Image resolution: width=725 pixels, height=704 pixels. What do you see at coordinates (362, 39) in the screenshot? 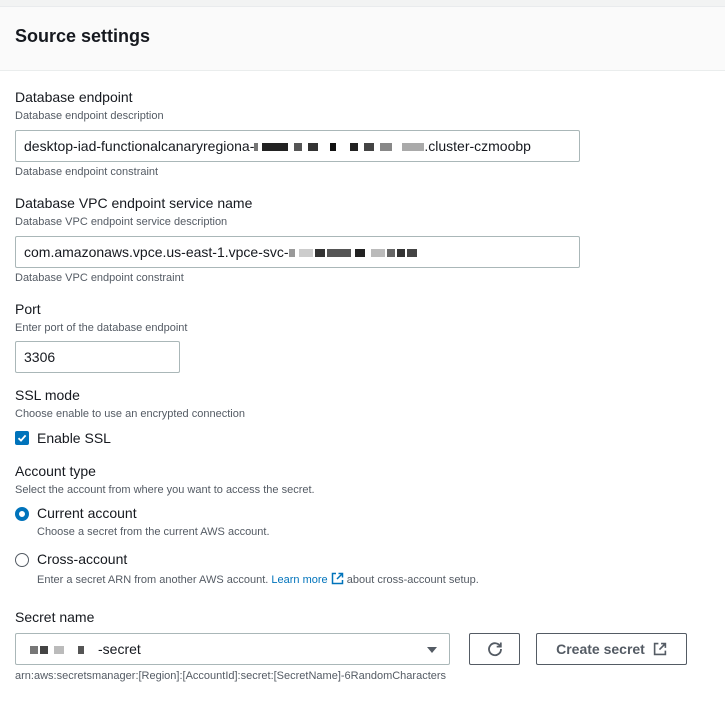
I see `section-header: Source settings` at bounding box center [362, 39].